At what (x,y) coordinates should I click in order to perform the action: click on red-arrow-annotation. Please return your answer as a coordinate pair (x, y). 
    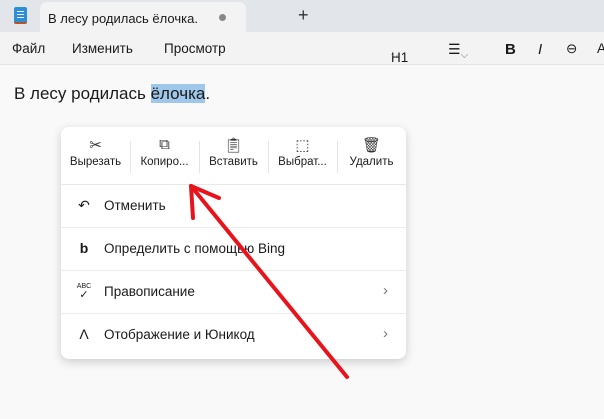
    Looking at the image, I should click on (269, 281).